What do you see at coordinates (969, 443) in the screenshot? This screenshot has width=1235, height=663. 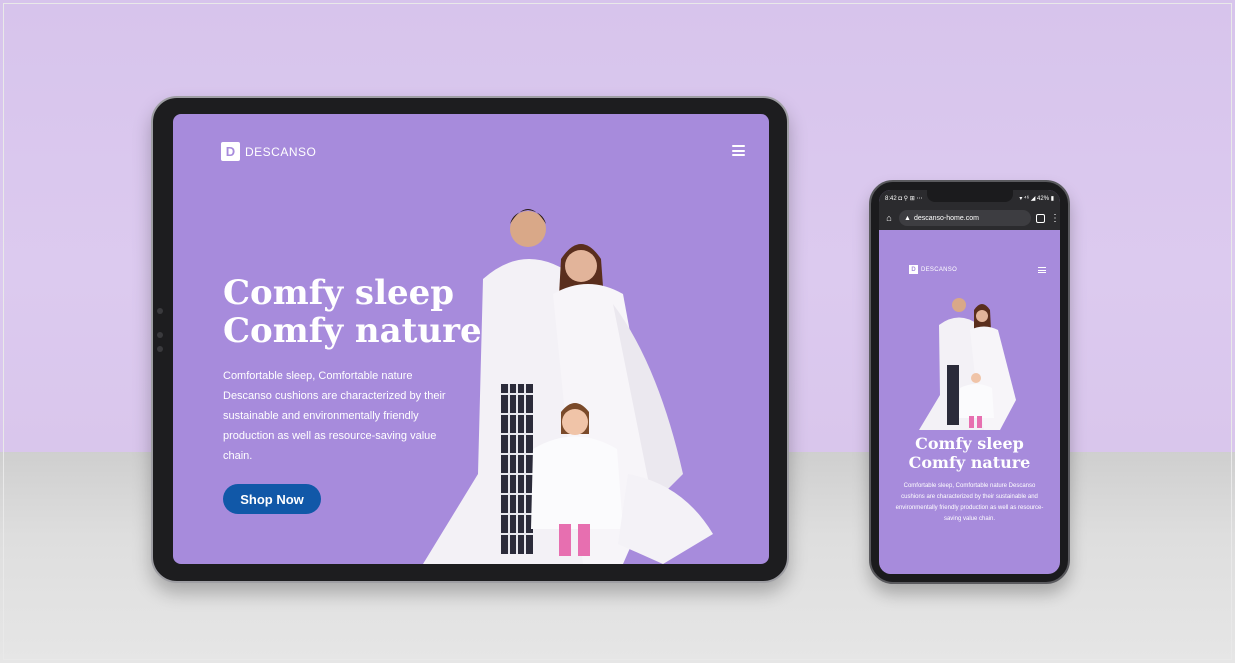 I see `hero-title-line: Comfy sleep` at bounding box center [969, 443].